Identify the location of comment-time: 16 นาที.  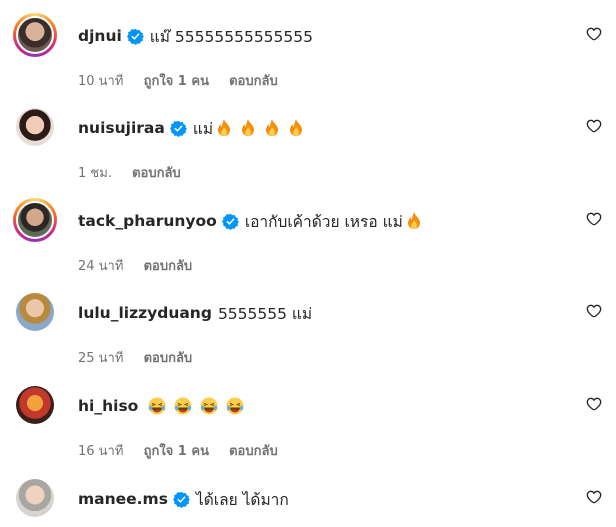
(101, 451).